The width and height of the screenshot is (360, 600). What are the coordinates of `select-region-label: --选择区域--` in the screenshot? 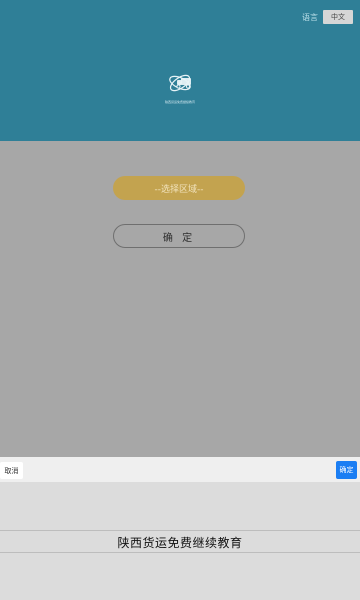 It's located at (179, 189).